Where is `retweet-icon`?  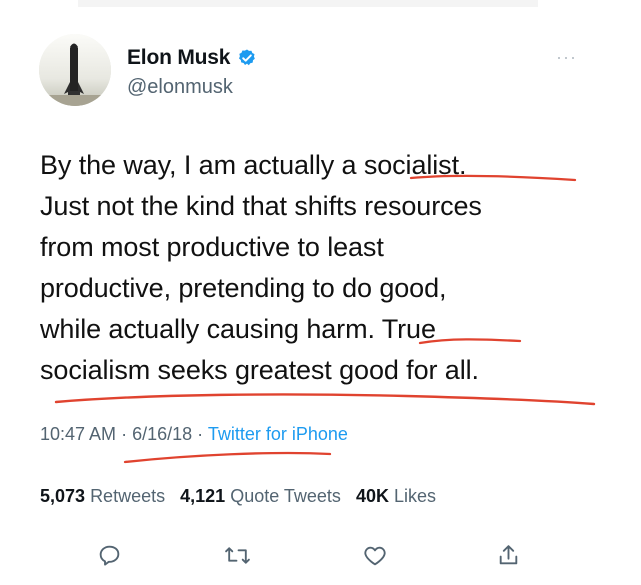
retweet-icon is located at coordinates (237, 555).